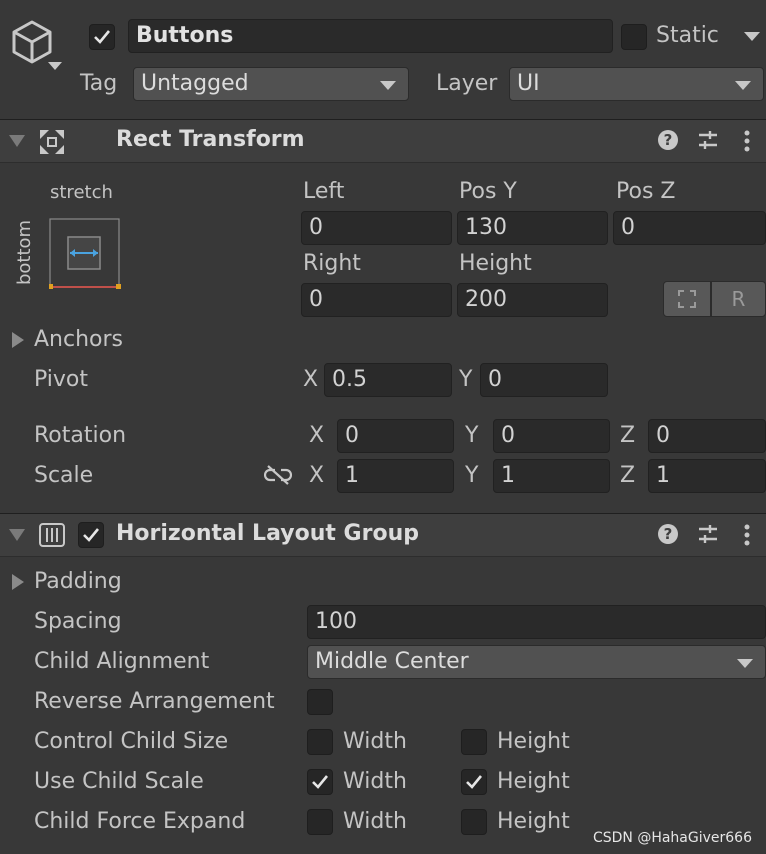 The image size is (766, 854). Describe the element at coordinates (383, 141) in the screenshot. I see `rect-transform-header: Rect Transform ?` at that location.